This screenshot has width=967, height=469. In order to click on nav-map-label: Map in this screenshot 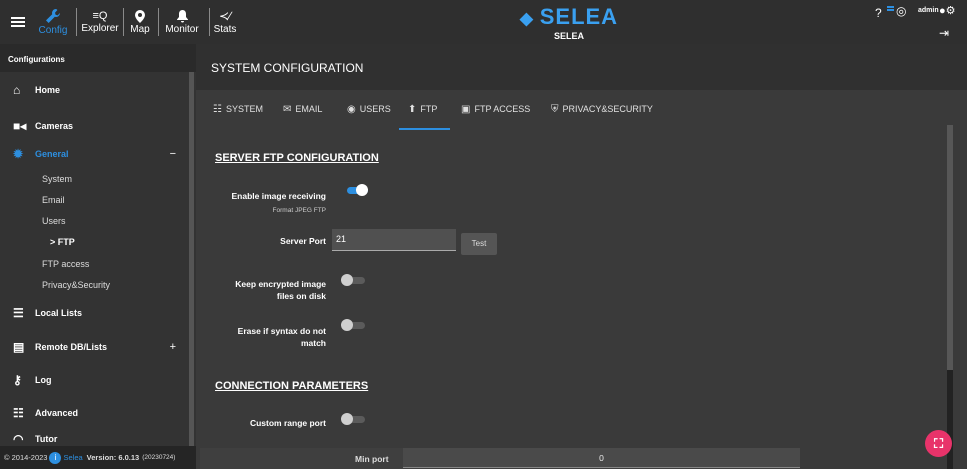, I will do `click(140, 29)`.